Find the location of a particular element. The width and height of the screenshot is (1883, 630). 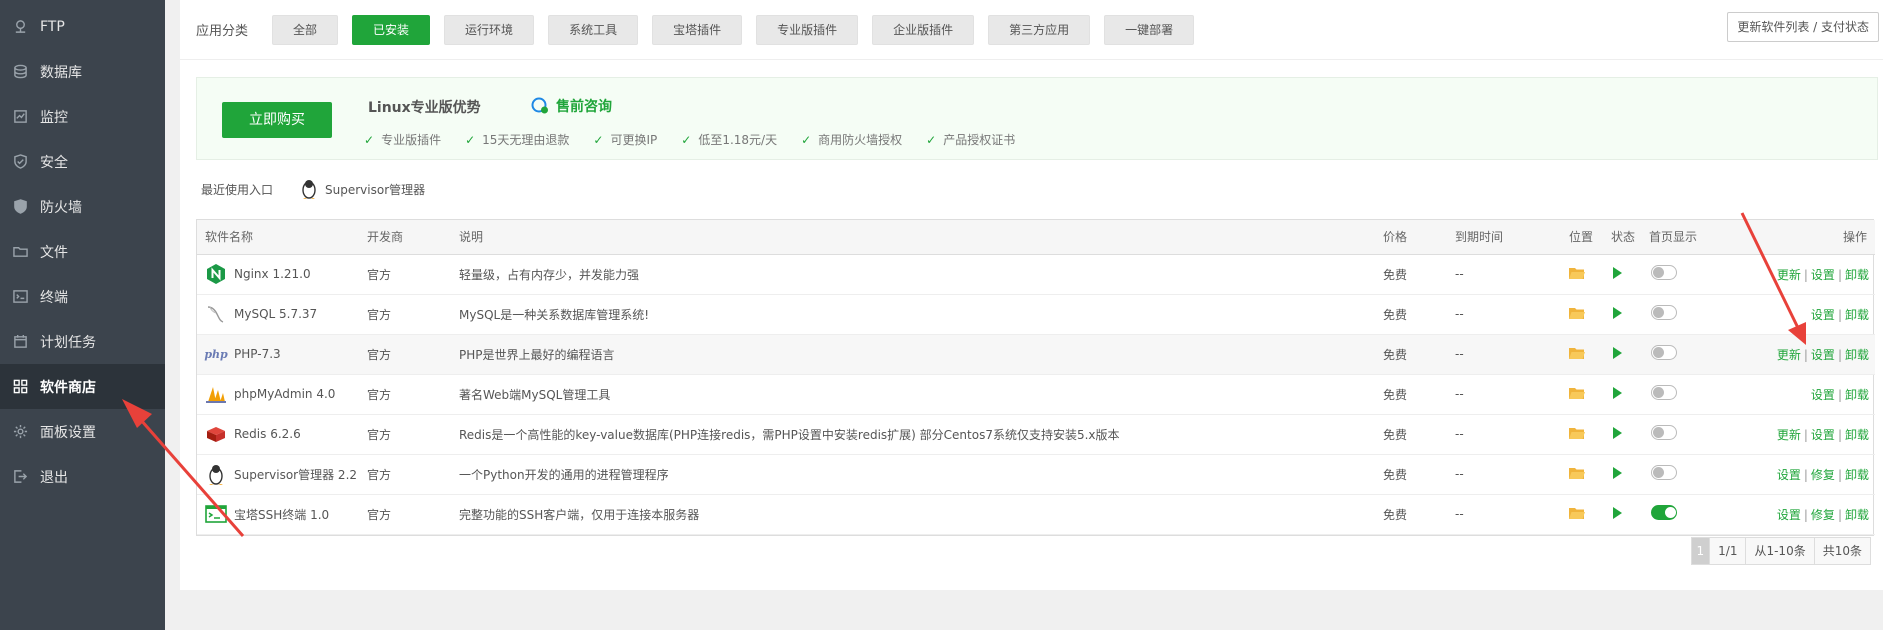

page-current: 1 is located at coordinates (1700, 551).